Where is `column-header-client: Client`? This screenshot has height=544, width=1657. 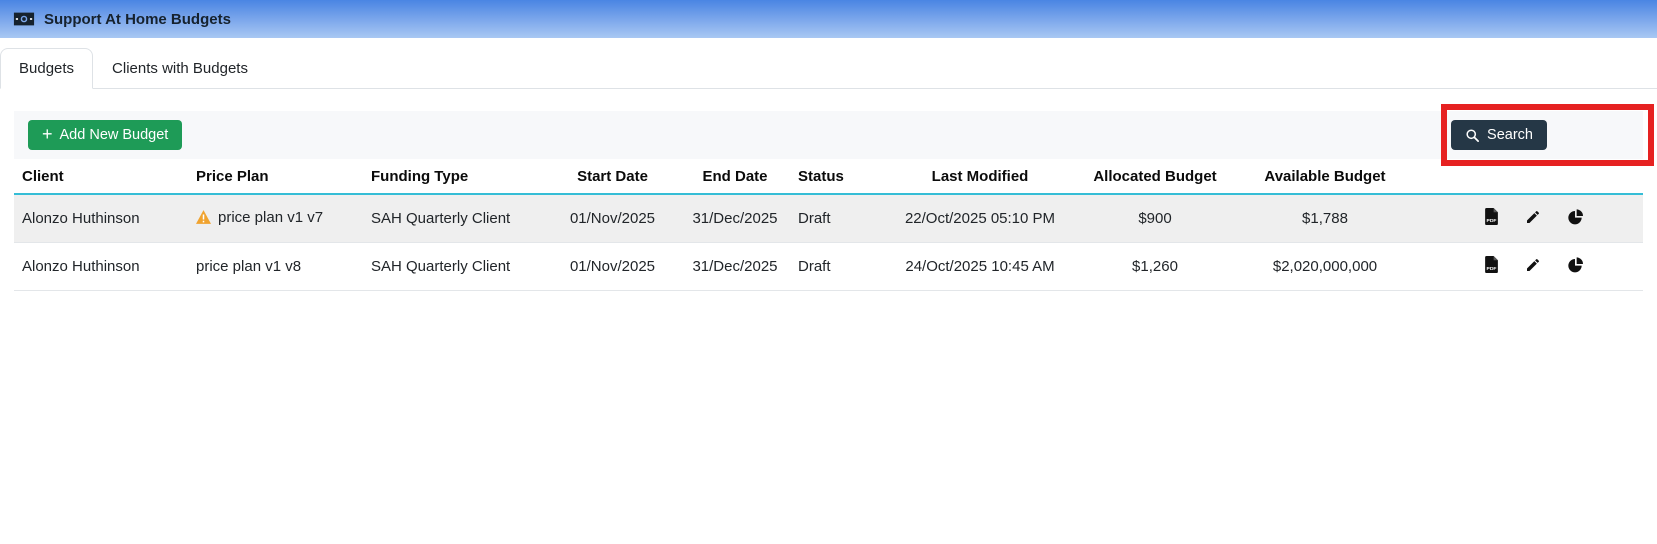 column-header-client: Client is located at coordinates (101, 177).